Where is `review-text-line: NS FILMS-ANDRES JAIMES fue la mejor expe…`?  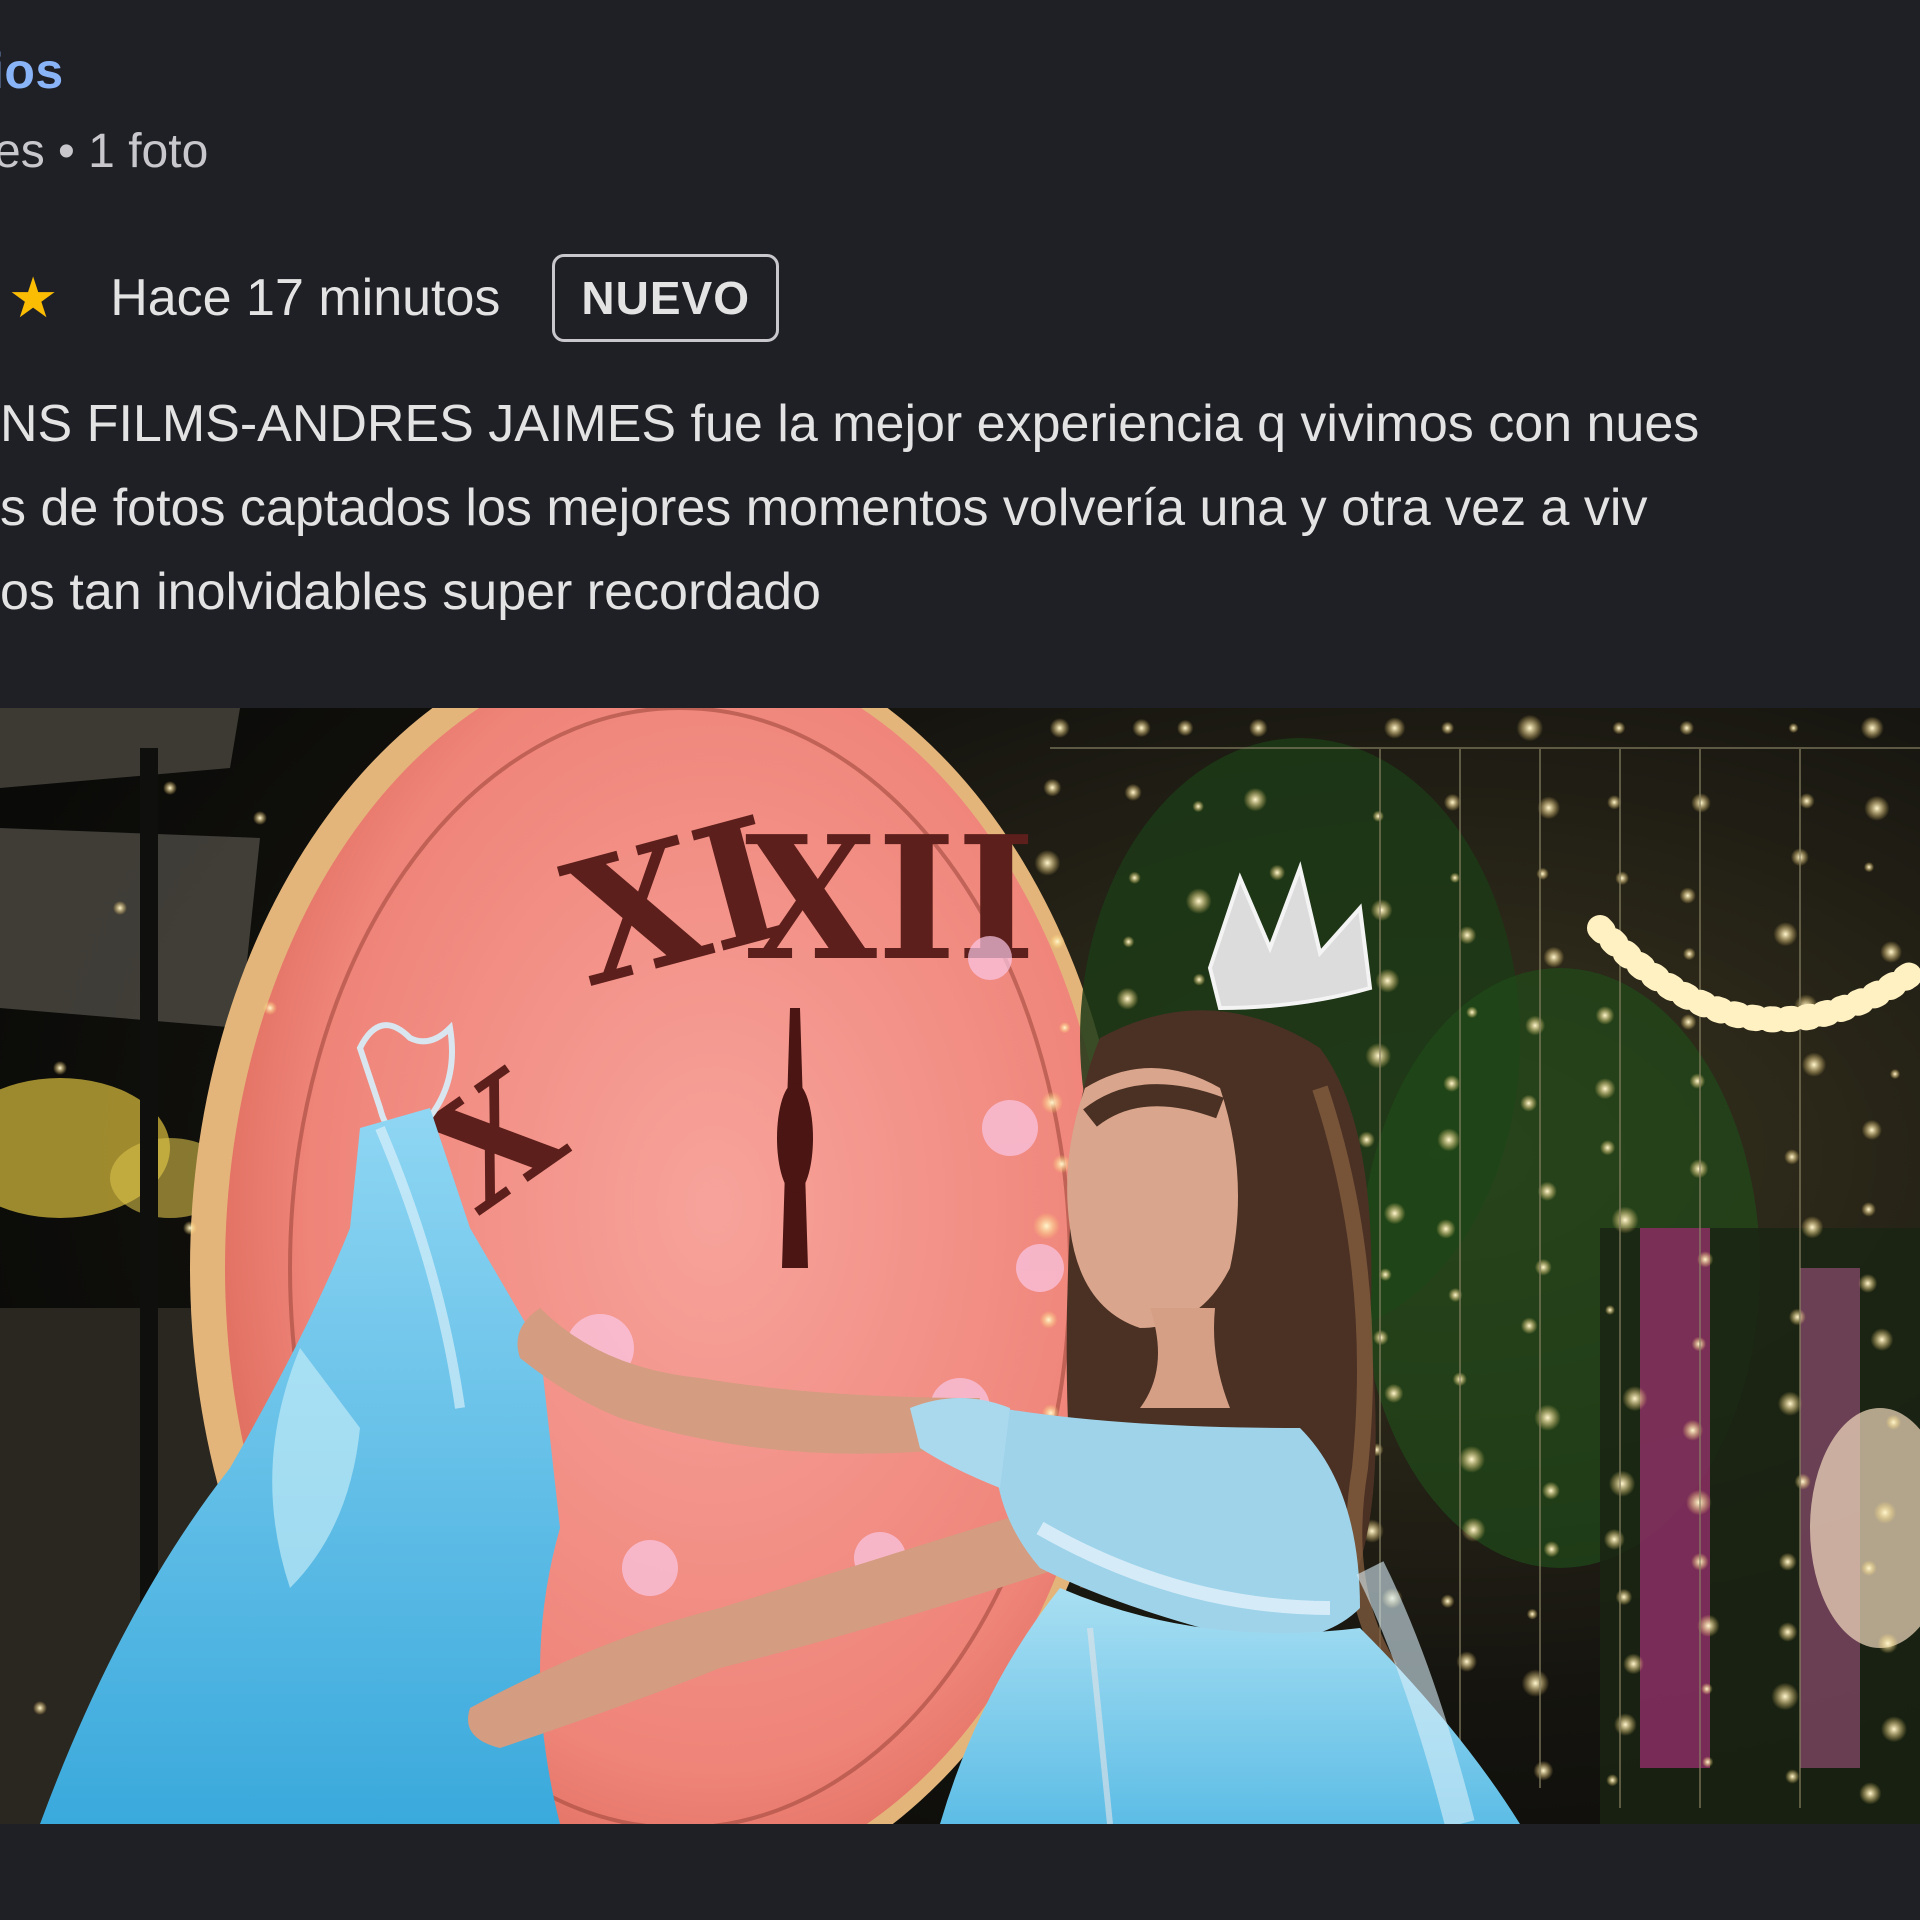
review-text-line: NS FILMS-ANDRES JAIMES fue la mejor expe… is located at coordinates (850, 424).